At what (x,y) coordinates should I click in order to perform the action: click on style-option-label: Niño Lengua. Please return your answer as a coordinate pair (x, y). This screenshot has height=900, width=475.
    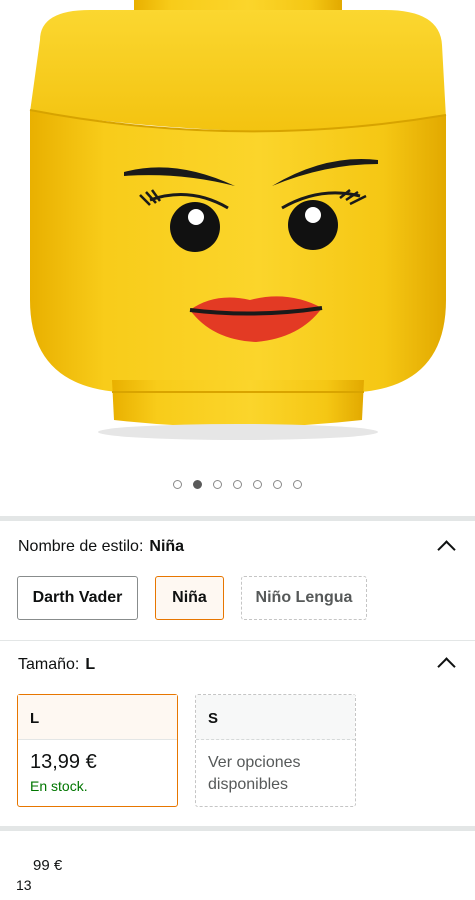
    Looking at the image, I should click on (304, 597).